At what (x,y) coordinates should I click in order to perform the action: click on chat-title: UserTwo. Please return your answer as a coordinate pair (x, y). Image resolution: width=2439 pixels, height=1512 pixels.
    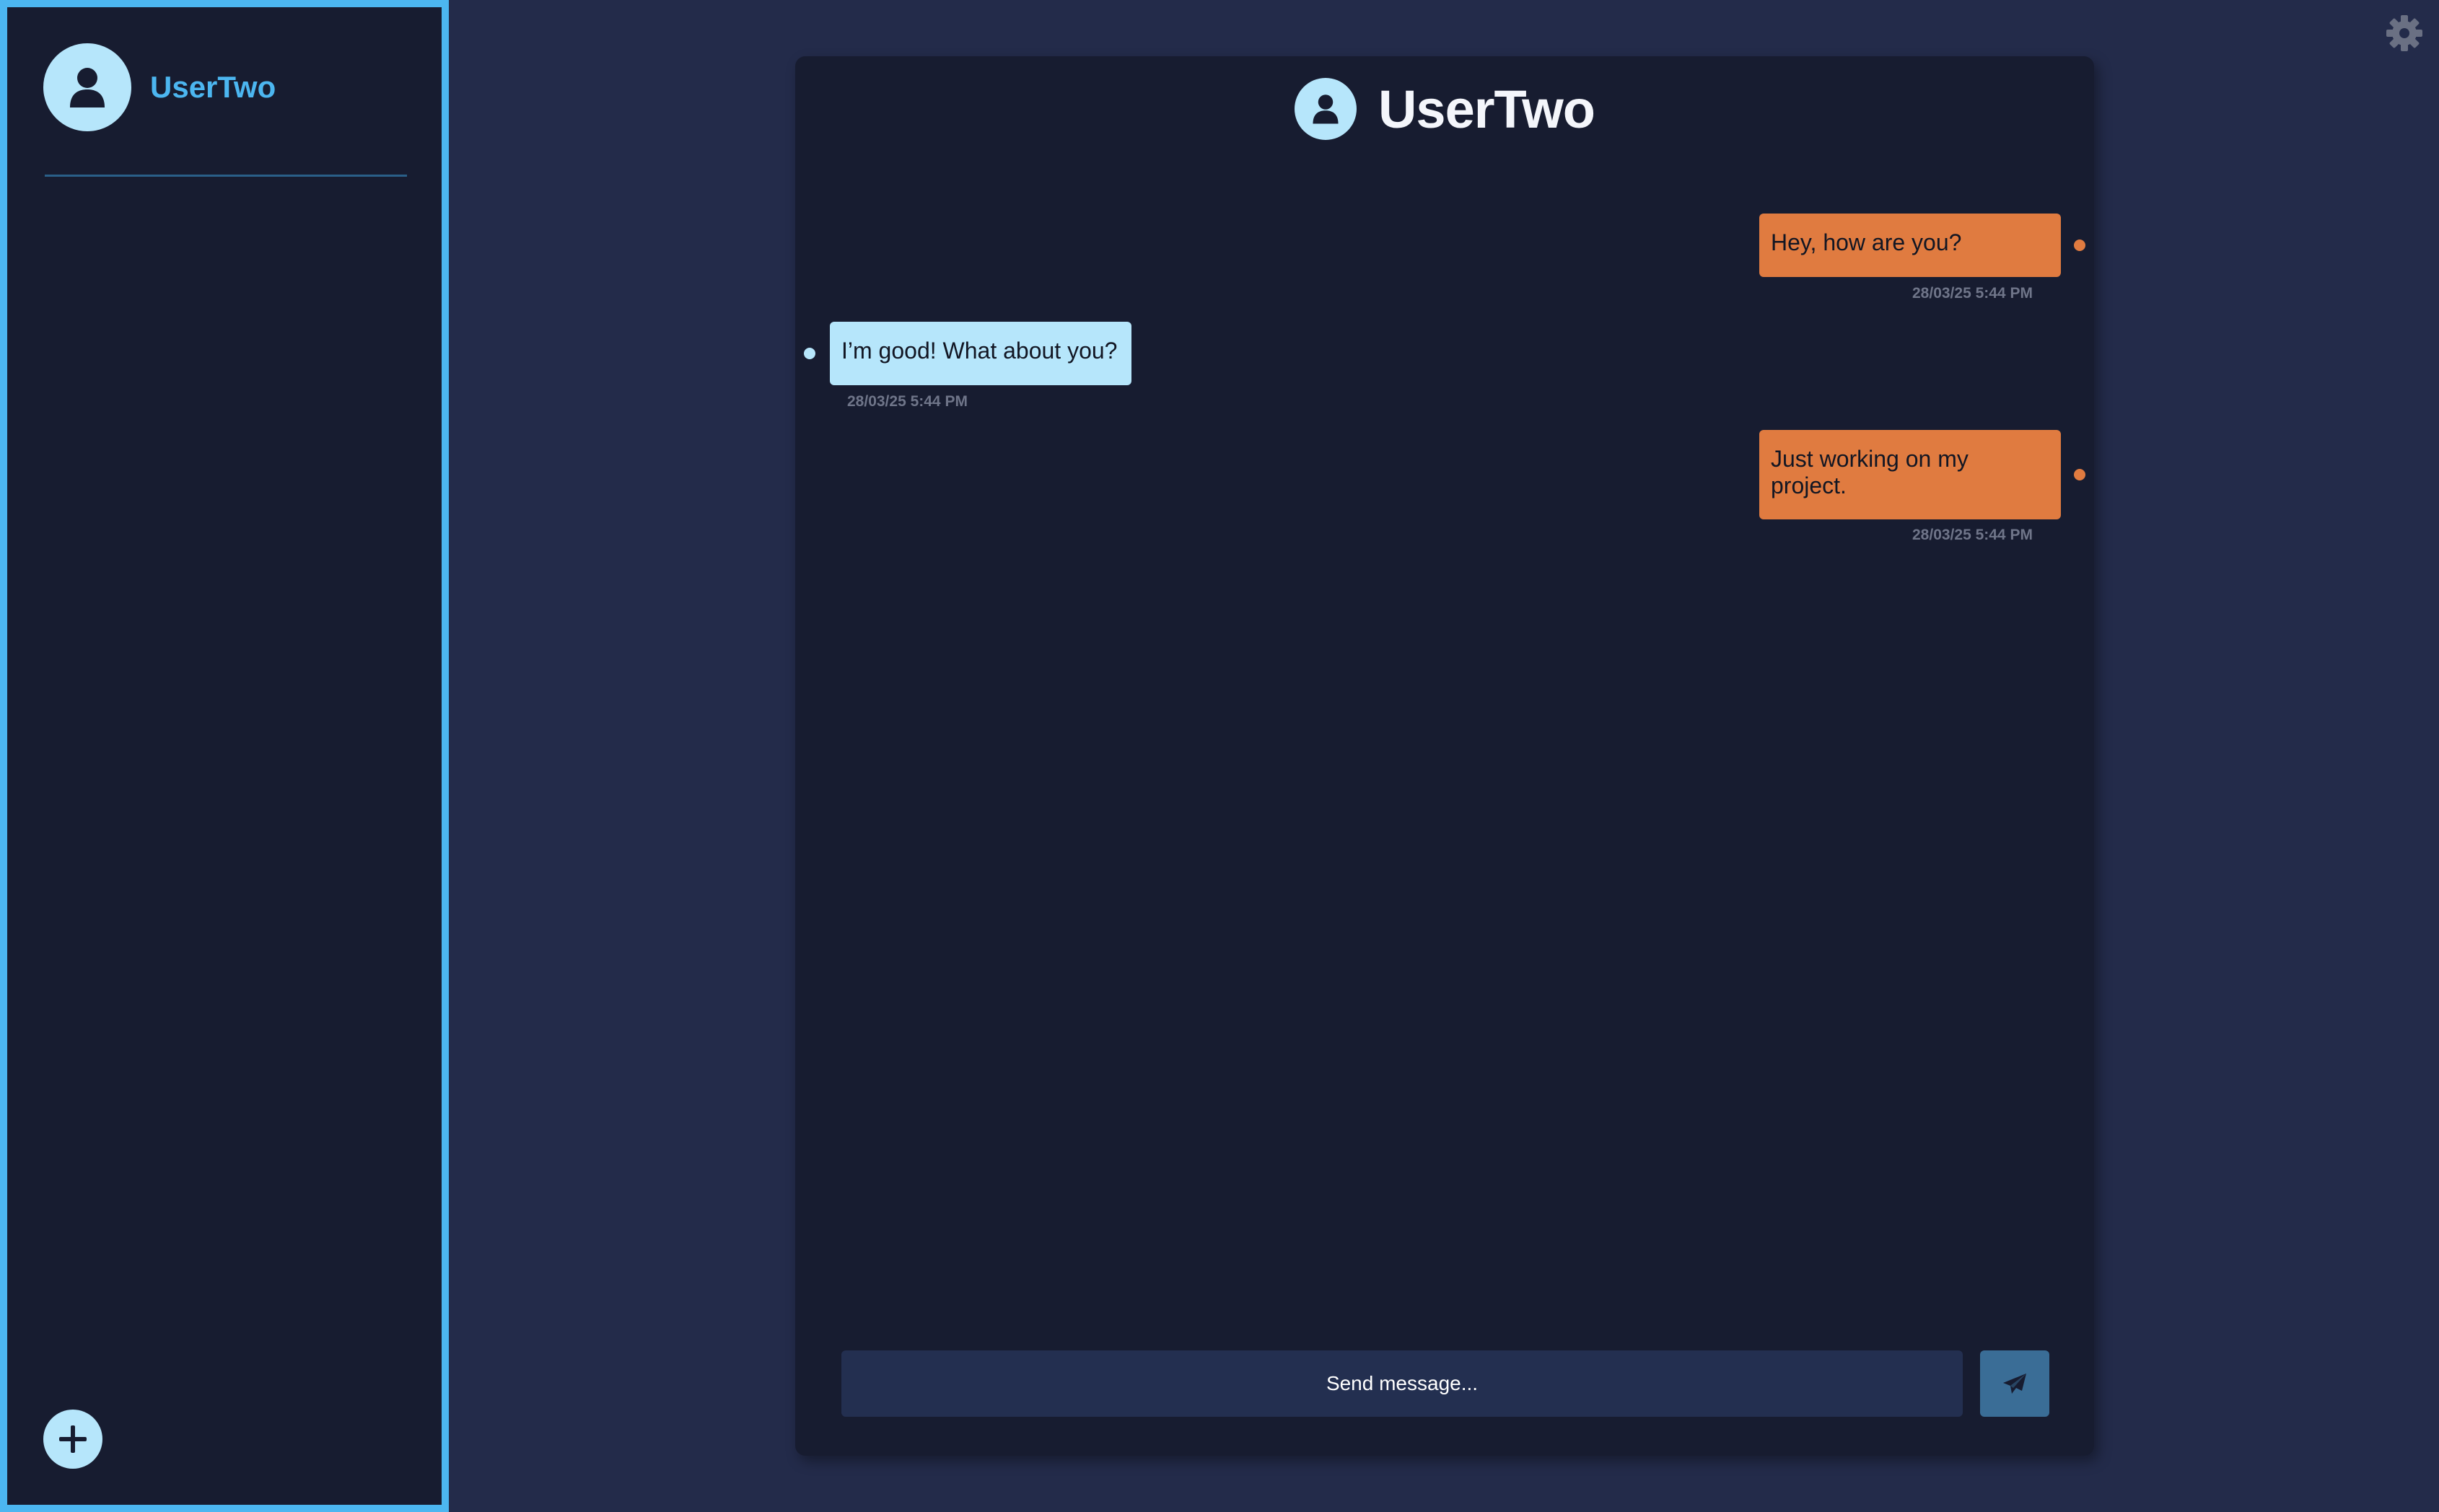
    Looking at the image, I should click on (1487, 109).